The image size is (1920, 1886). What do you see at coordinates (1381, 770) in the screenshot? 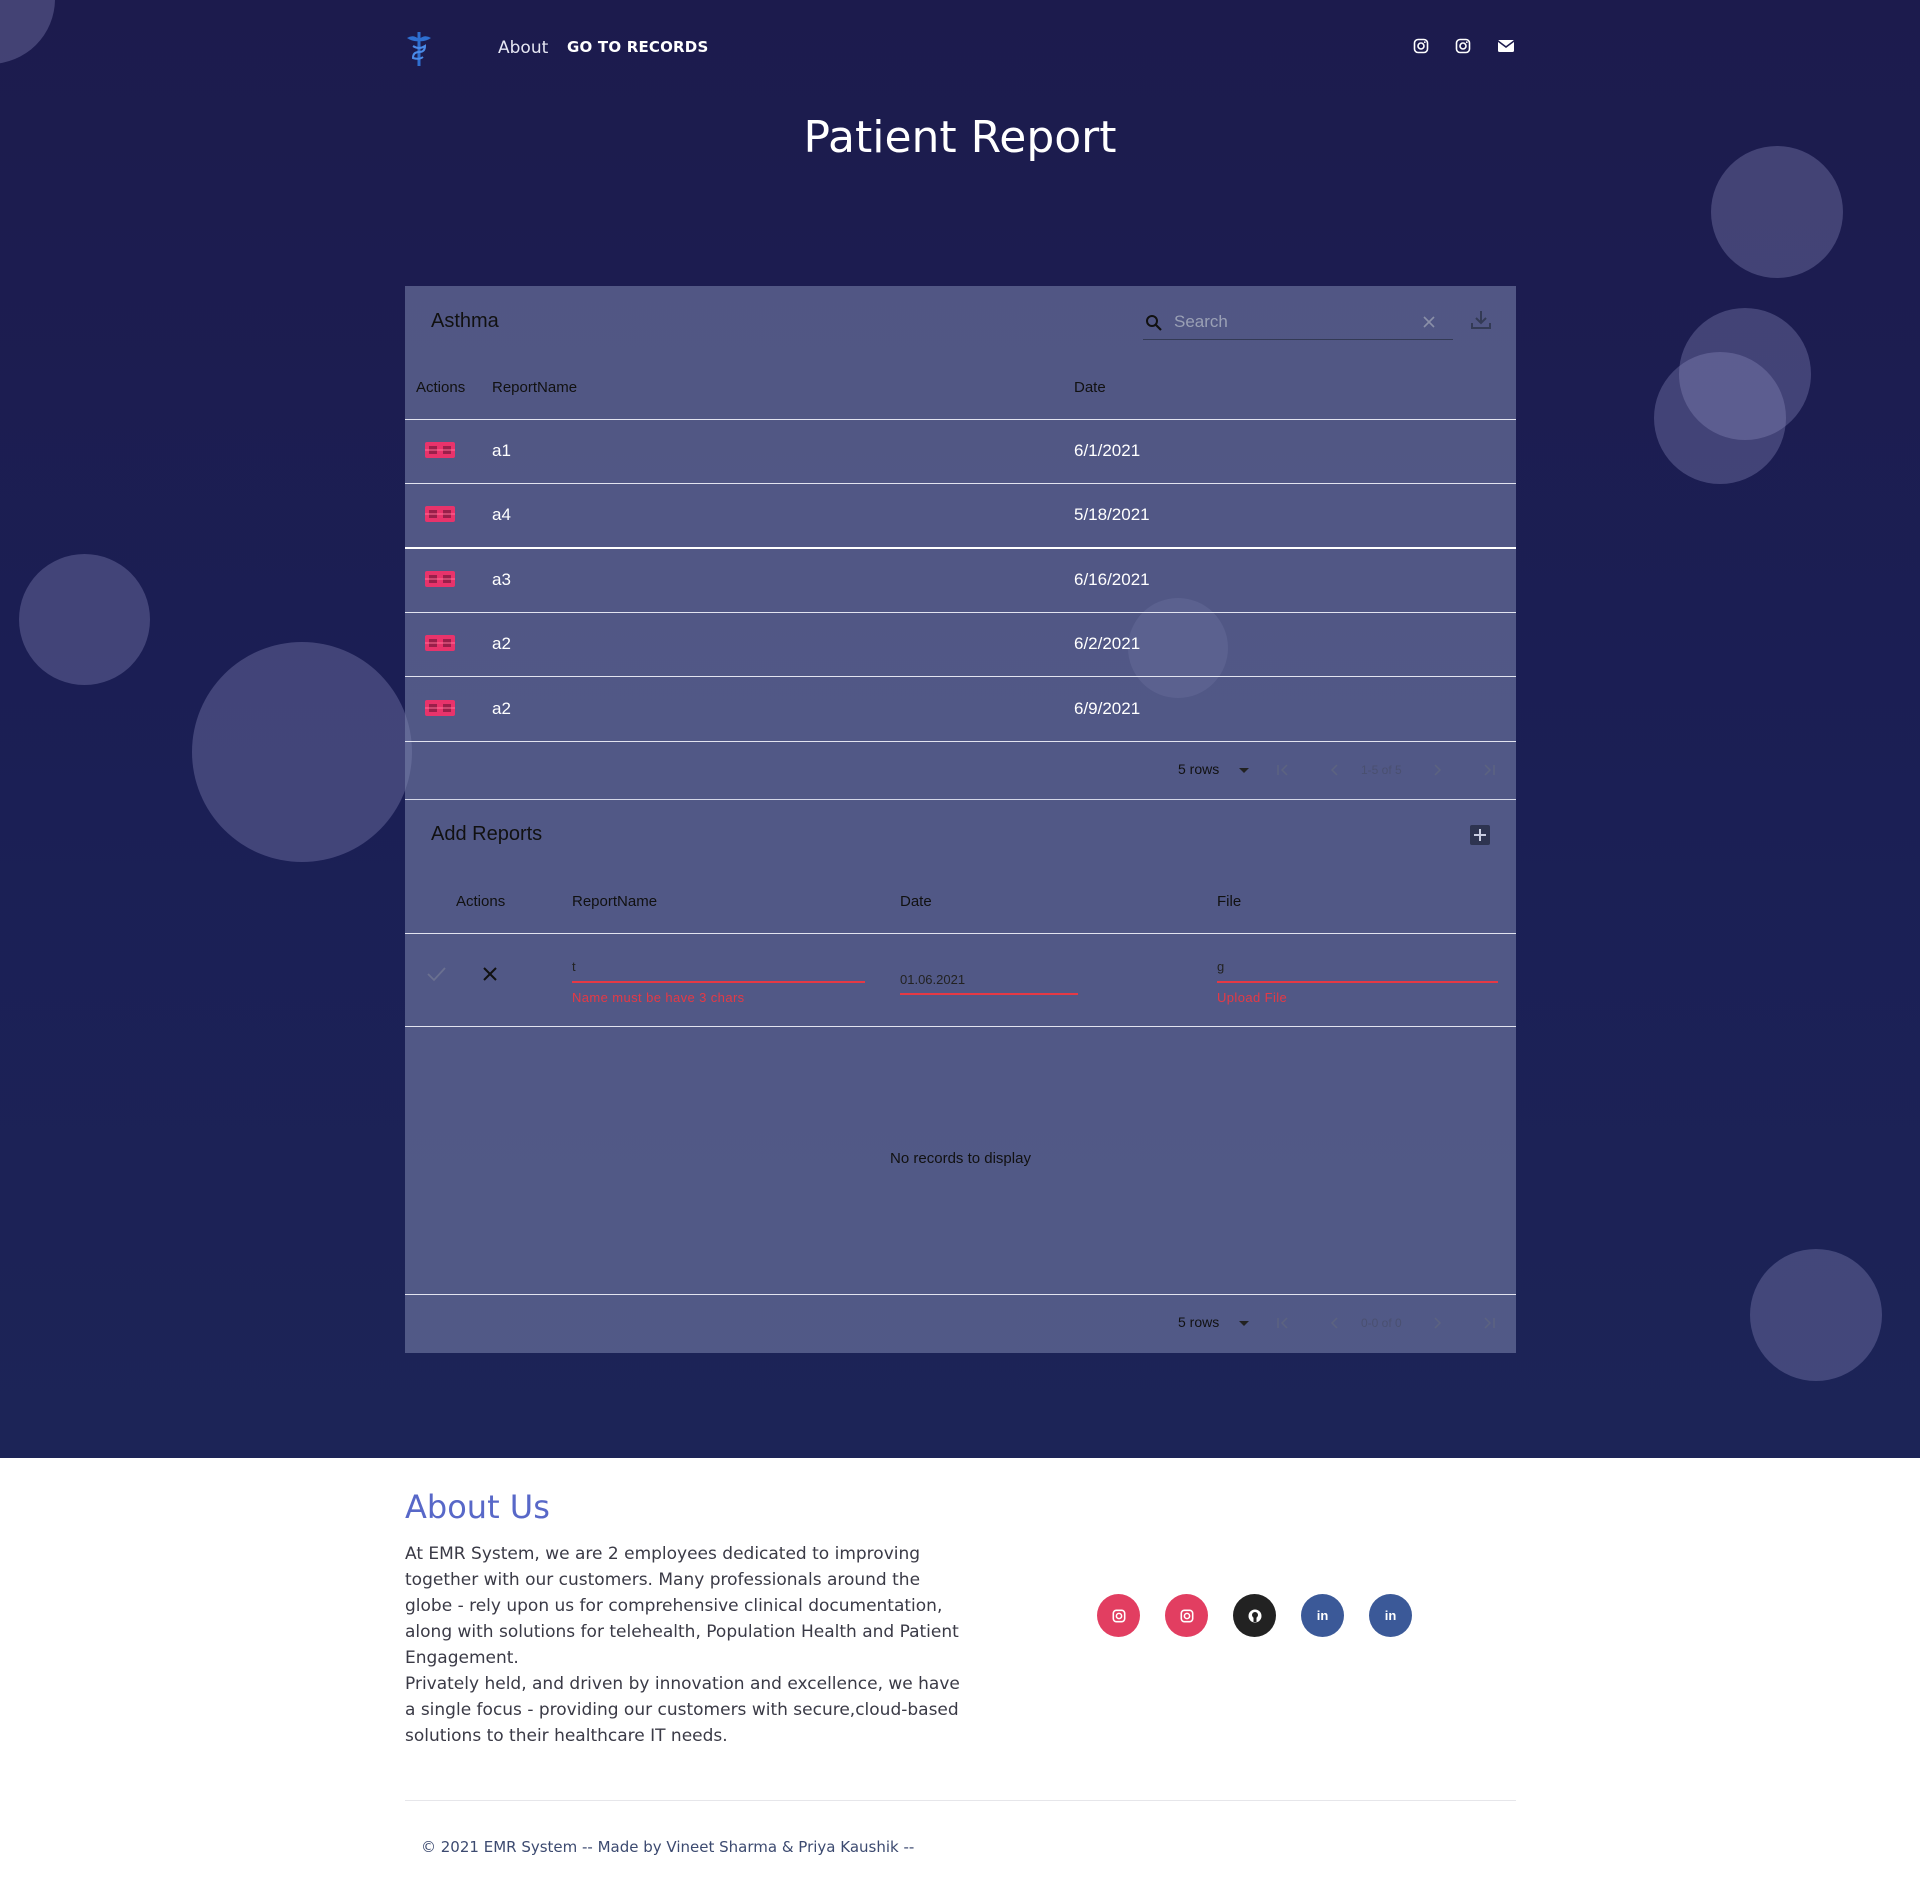
I see `page-info: 1-5 of 5` at bounding box center [1381, 770].